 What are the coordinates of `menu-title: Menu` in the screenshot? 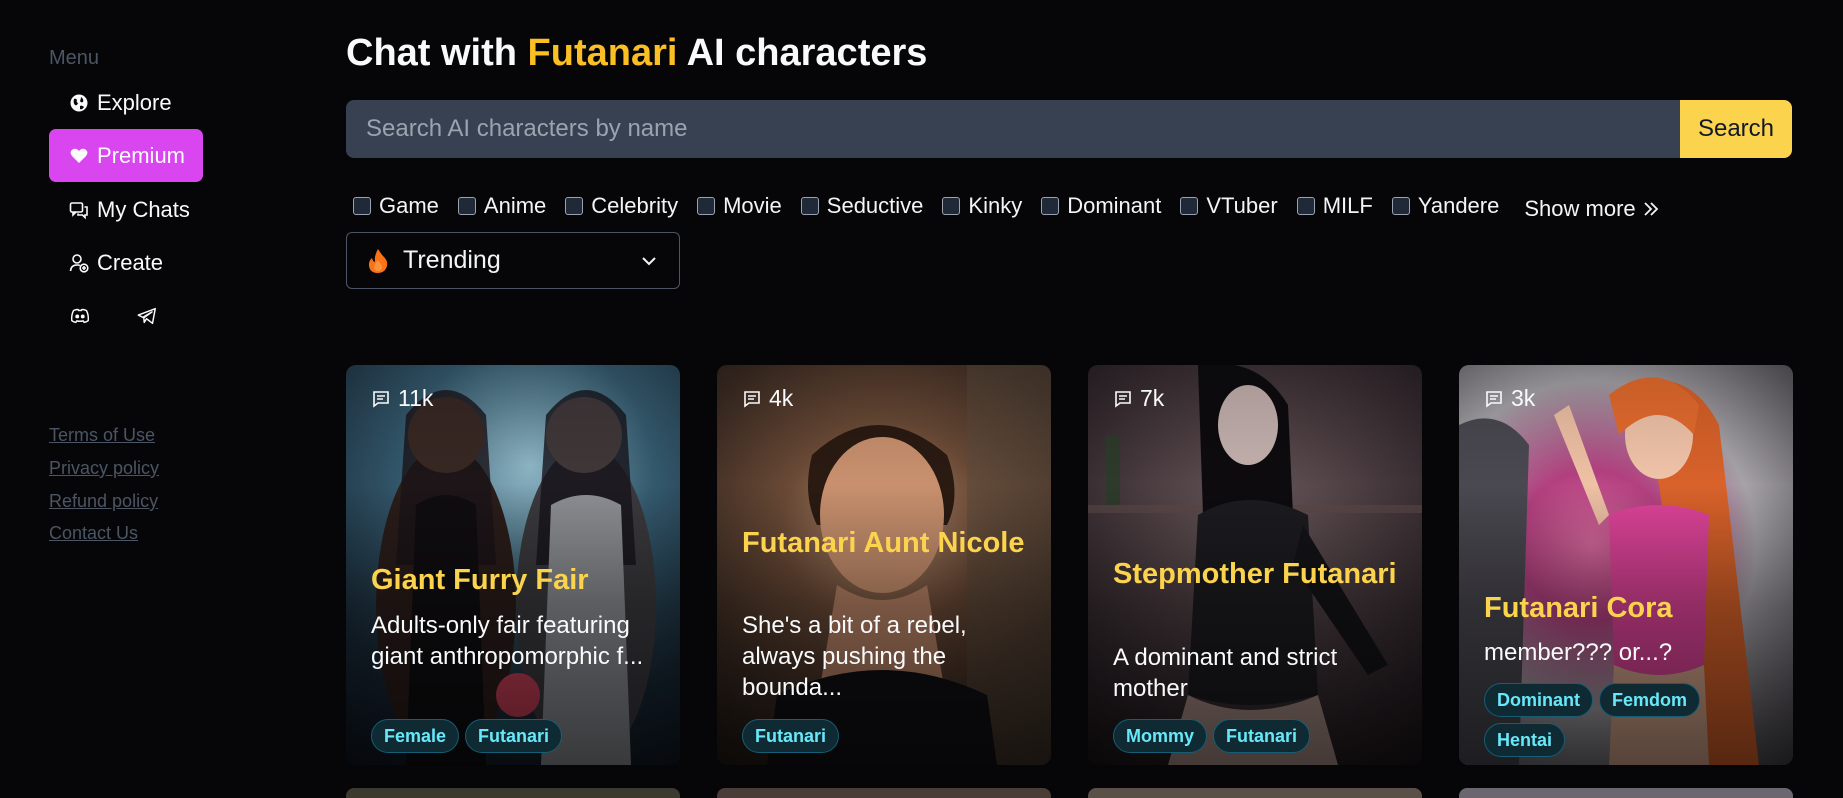 It's located at (74, 58).